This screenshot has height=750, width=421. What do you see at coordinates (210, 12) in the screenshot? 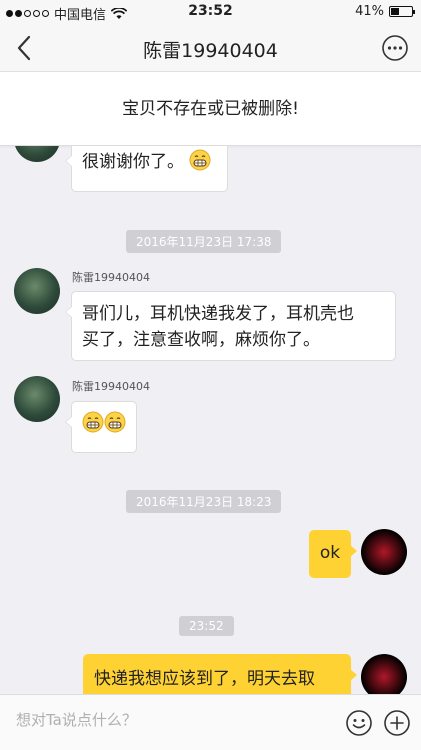
I see `status-bar: 中国电信 23:52 41%` at bounding box center [210, 12].